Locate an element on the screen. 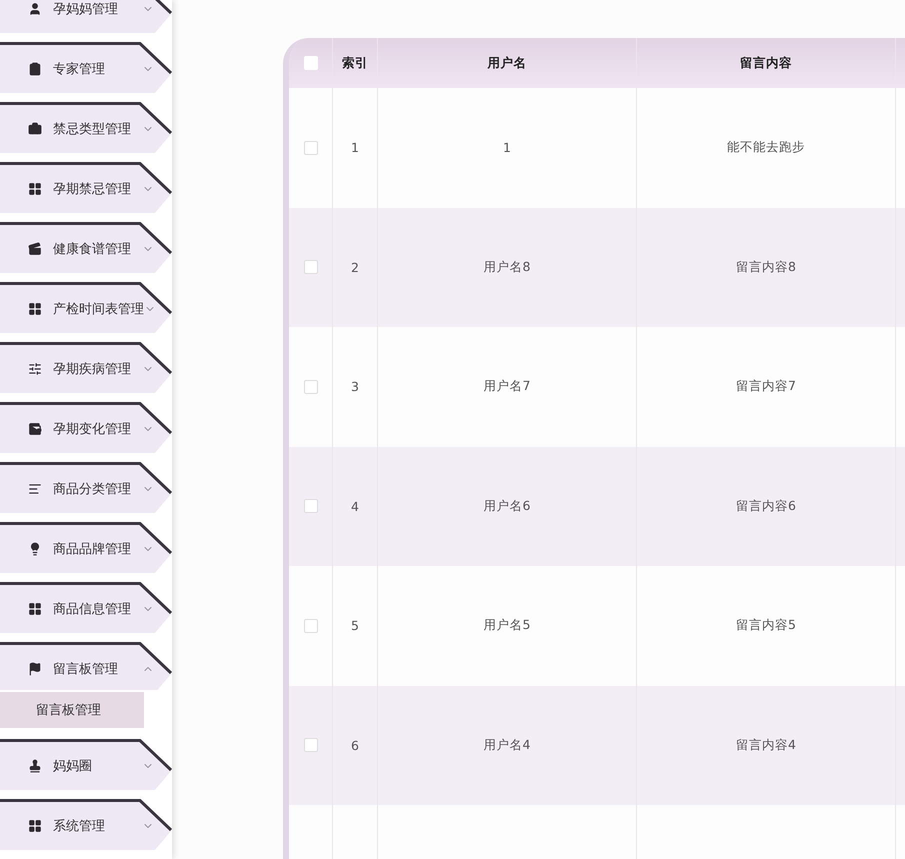 The image size is (905, 859). clipboard-icon is located at coordinates (35, 69).